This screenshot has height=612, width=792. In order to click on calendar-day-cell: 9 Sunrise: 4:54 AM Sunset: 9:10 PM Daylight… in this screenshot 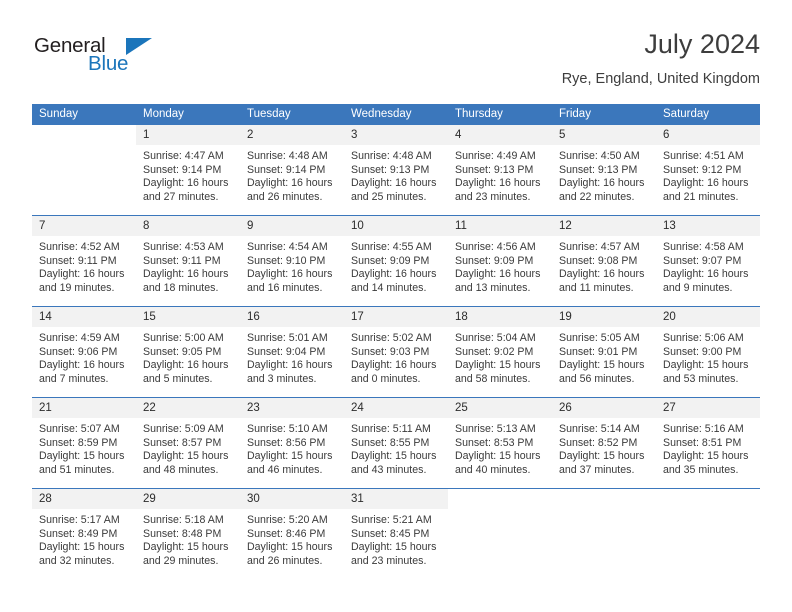, I will do `click(292, 261)`.